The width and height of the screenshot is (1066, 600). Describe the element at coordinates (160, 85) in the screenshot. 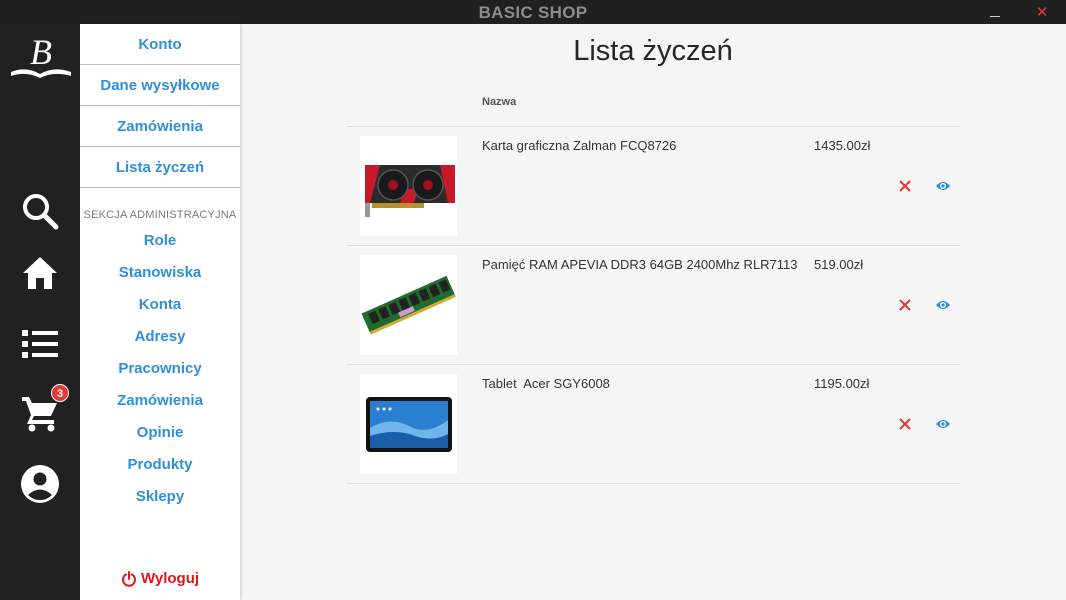

I see `menu-item-dane-wysylkowe: Dane wysyłkowe` at that location.